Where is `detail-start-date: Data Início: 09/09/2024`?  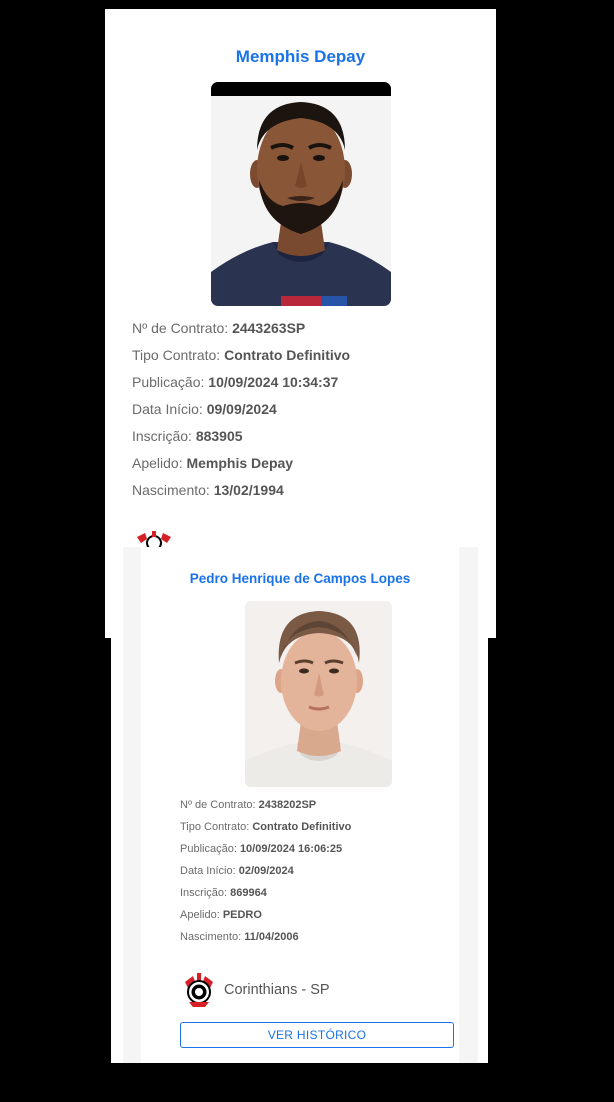 detail-start-date: Data Início: 09/09/2024 is located at coordinates (204, 409).